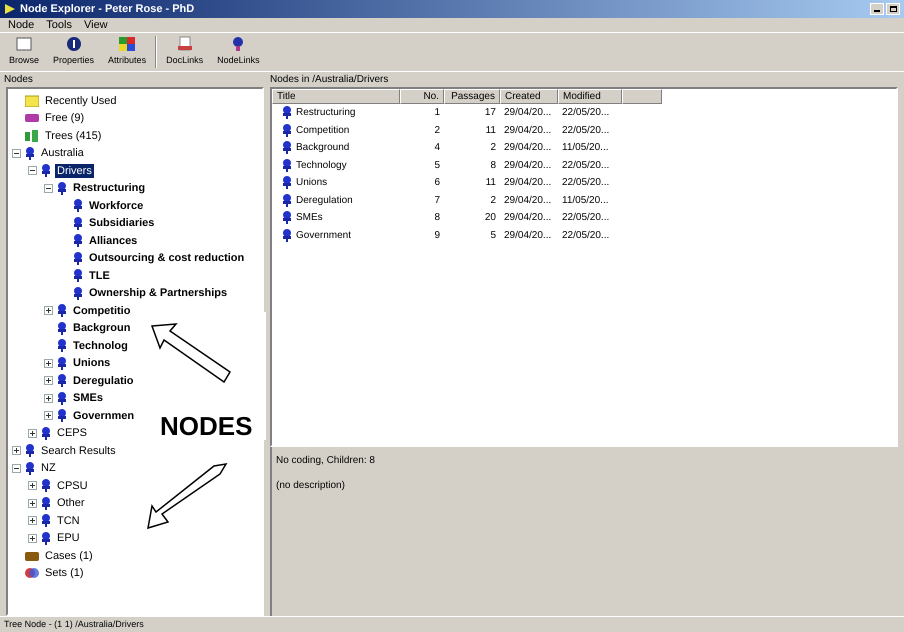 The image size is (904, 632). What do you see at coordinates (96, 25) in the screenshot?
I see `menu-item: View` at bounding box center [96, 25].